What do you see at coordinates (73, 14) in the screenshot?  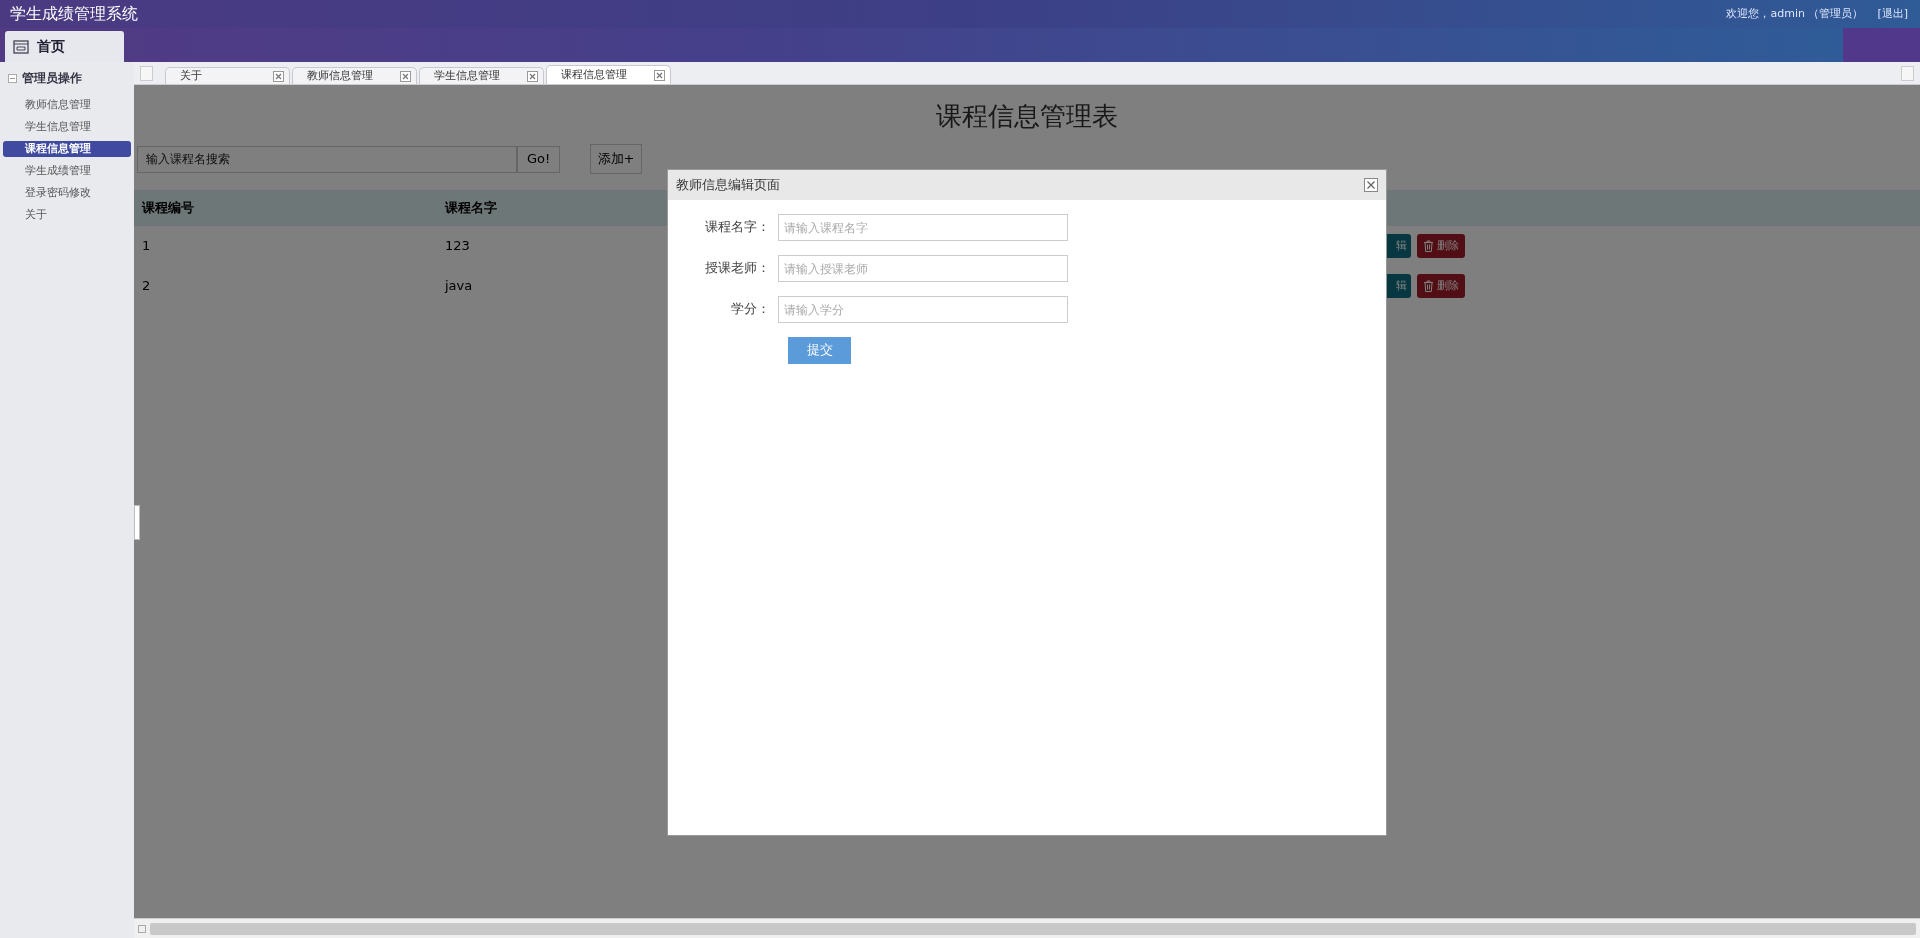 I see `app-title: 学生成绩管理系统` at bounding box center [73, 14].